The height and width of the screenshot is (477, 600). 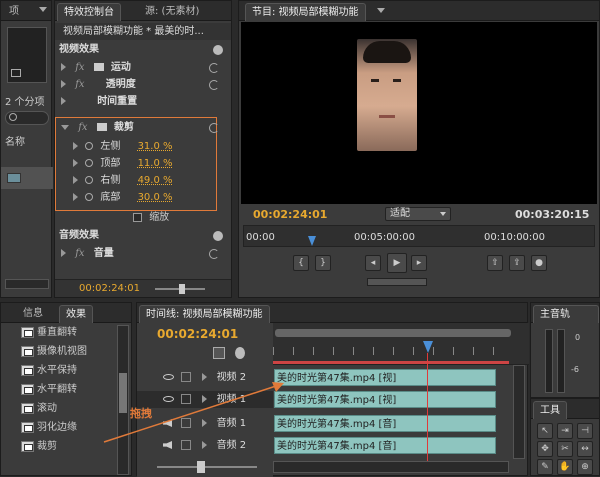 What do you see at coordinates (193, 412) in the screenshot?
I see `drag-arrow` at bounding box center [193, 412].